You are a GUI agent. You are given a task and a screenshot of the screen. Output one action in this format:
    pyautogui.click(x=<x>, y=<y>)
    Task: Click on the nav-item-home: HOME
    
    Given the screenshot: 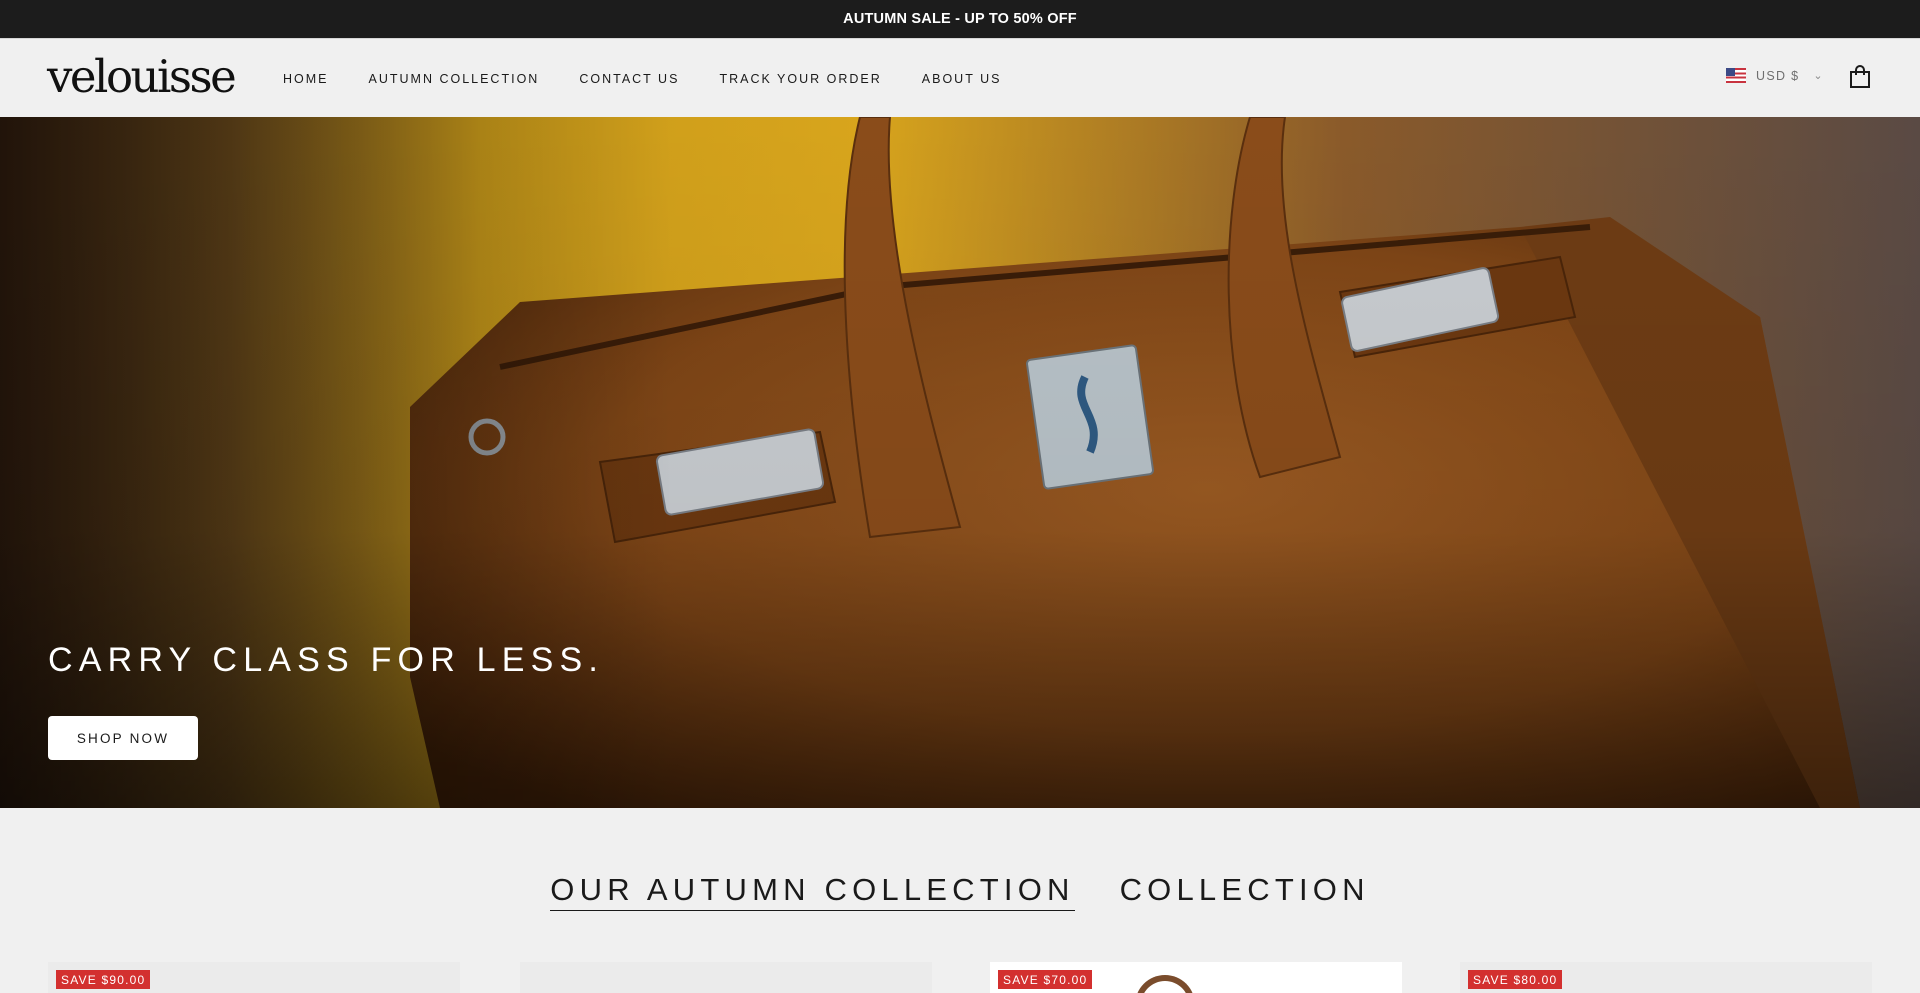 What is the action you would take?
    pyautogui.click(x=306, y=79)
    